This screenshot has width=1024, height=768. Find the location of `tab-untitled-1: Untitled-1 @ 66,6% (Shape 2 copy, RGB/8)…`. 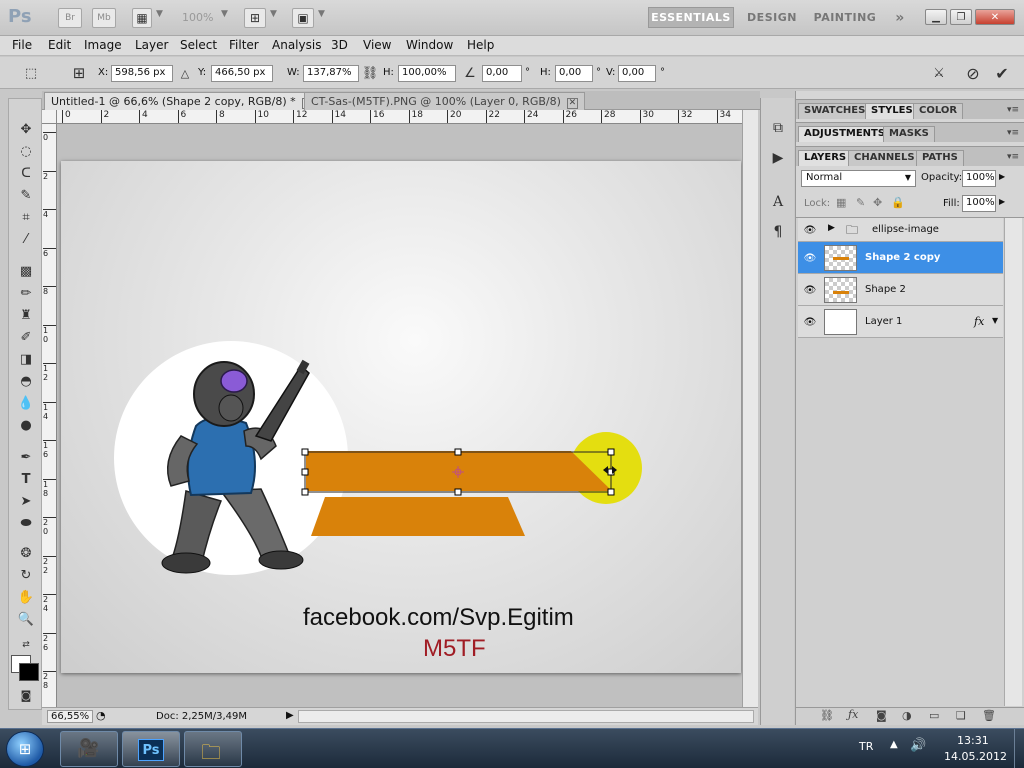

tab-untitled-1: Untitled-1 @ 66,6% (Shape 2 copy, RGB/8)… is located at coordinates (182, 101).